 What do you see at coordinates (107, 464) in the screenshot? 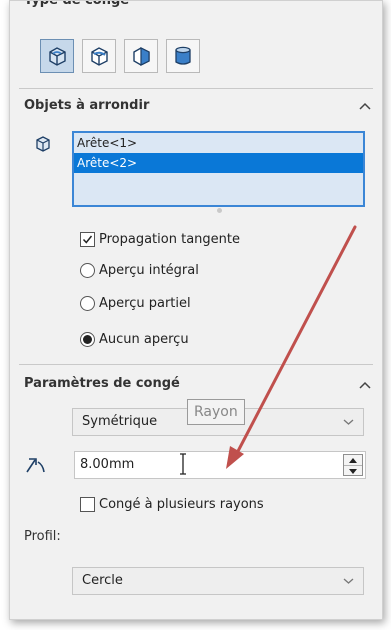
I see `radius-value: 8.00mm` at bounding box center [107, 464].